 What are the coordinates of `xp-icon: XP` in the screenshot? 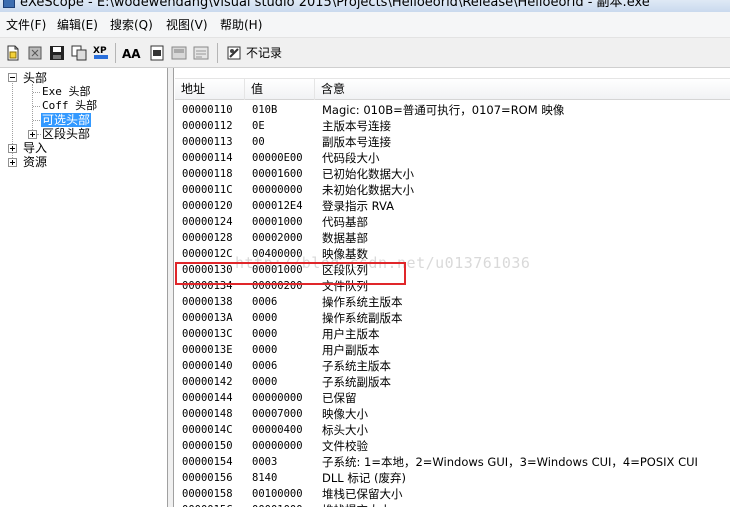 It's located at (101, 53).